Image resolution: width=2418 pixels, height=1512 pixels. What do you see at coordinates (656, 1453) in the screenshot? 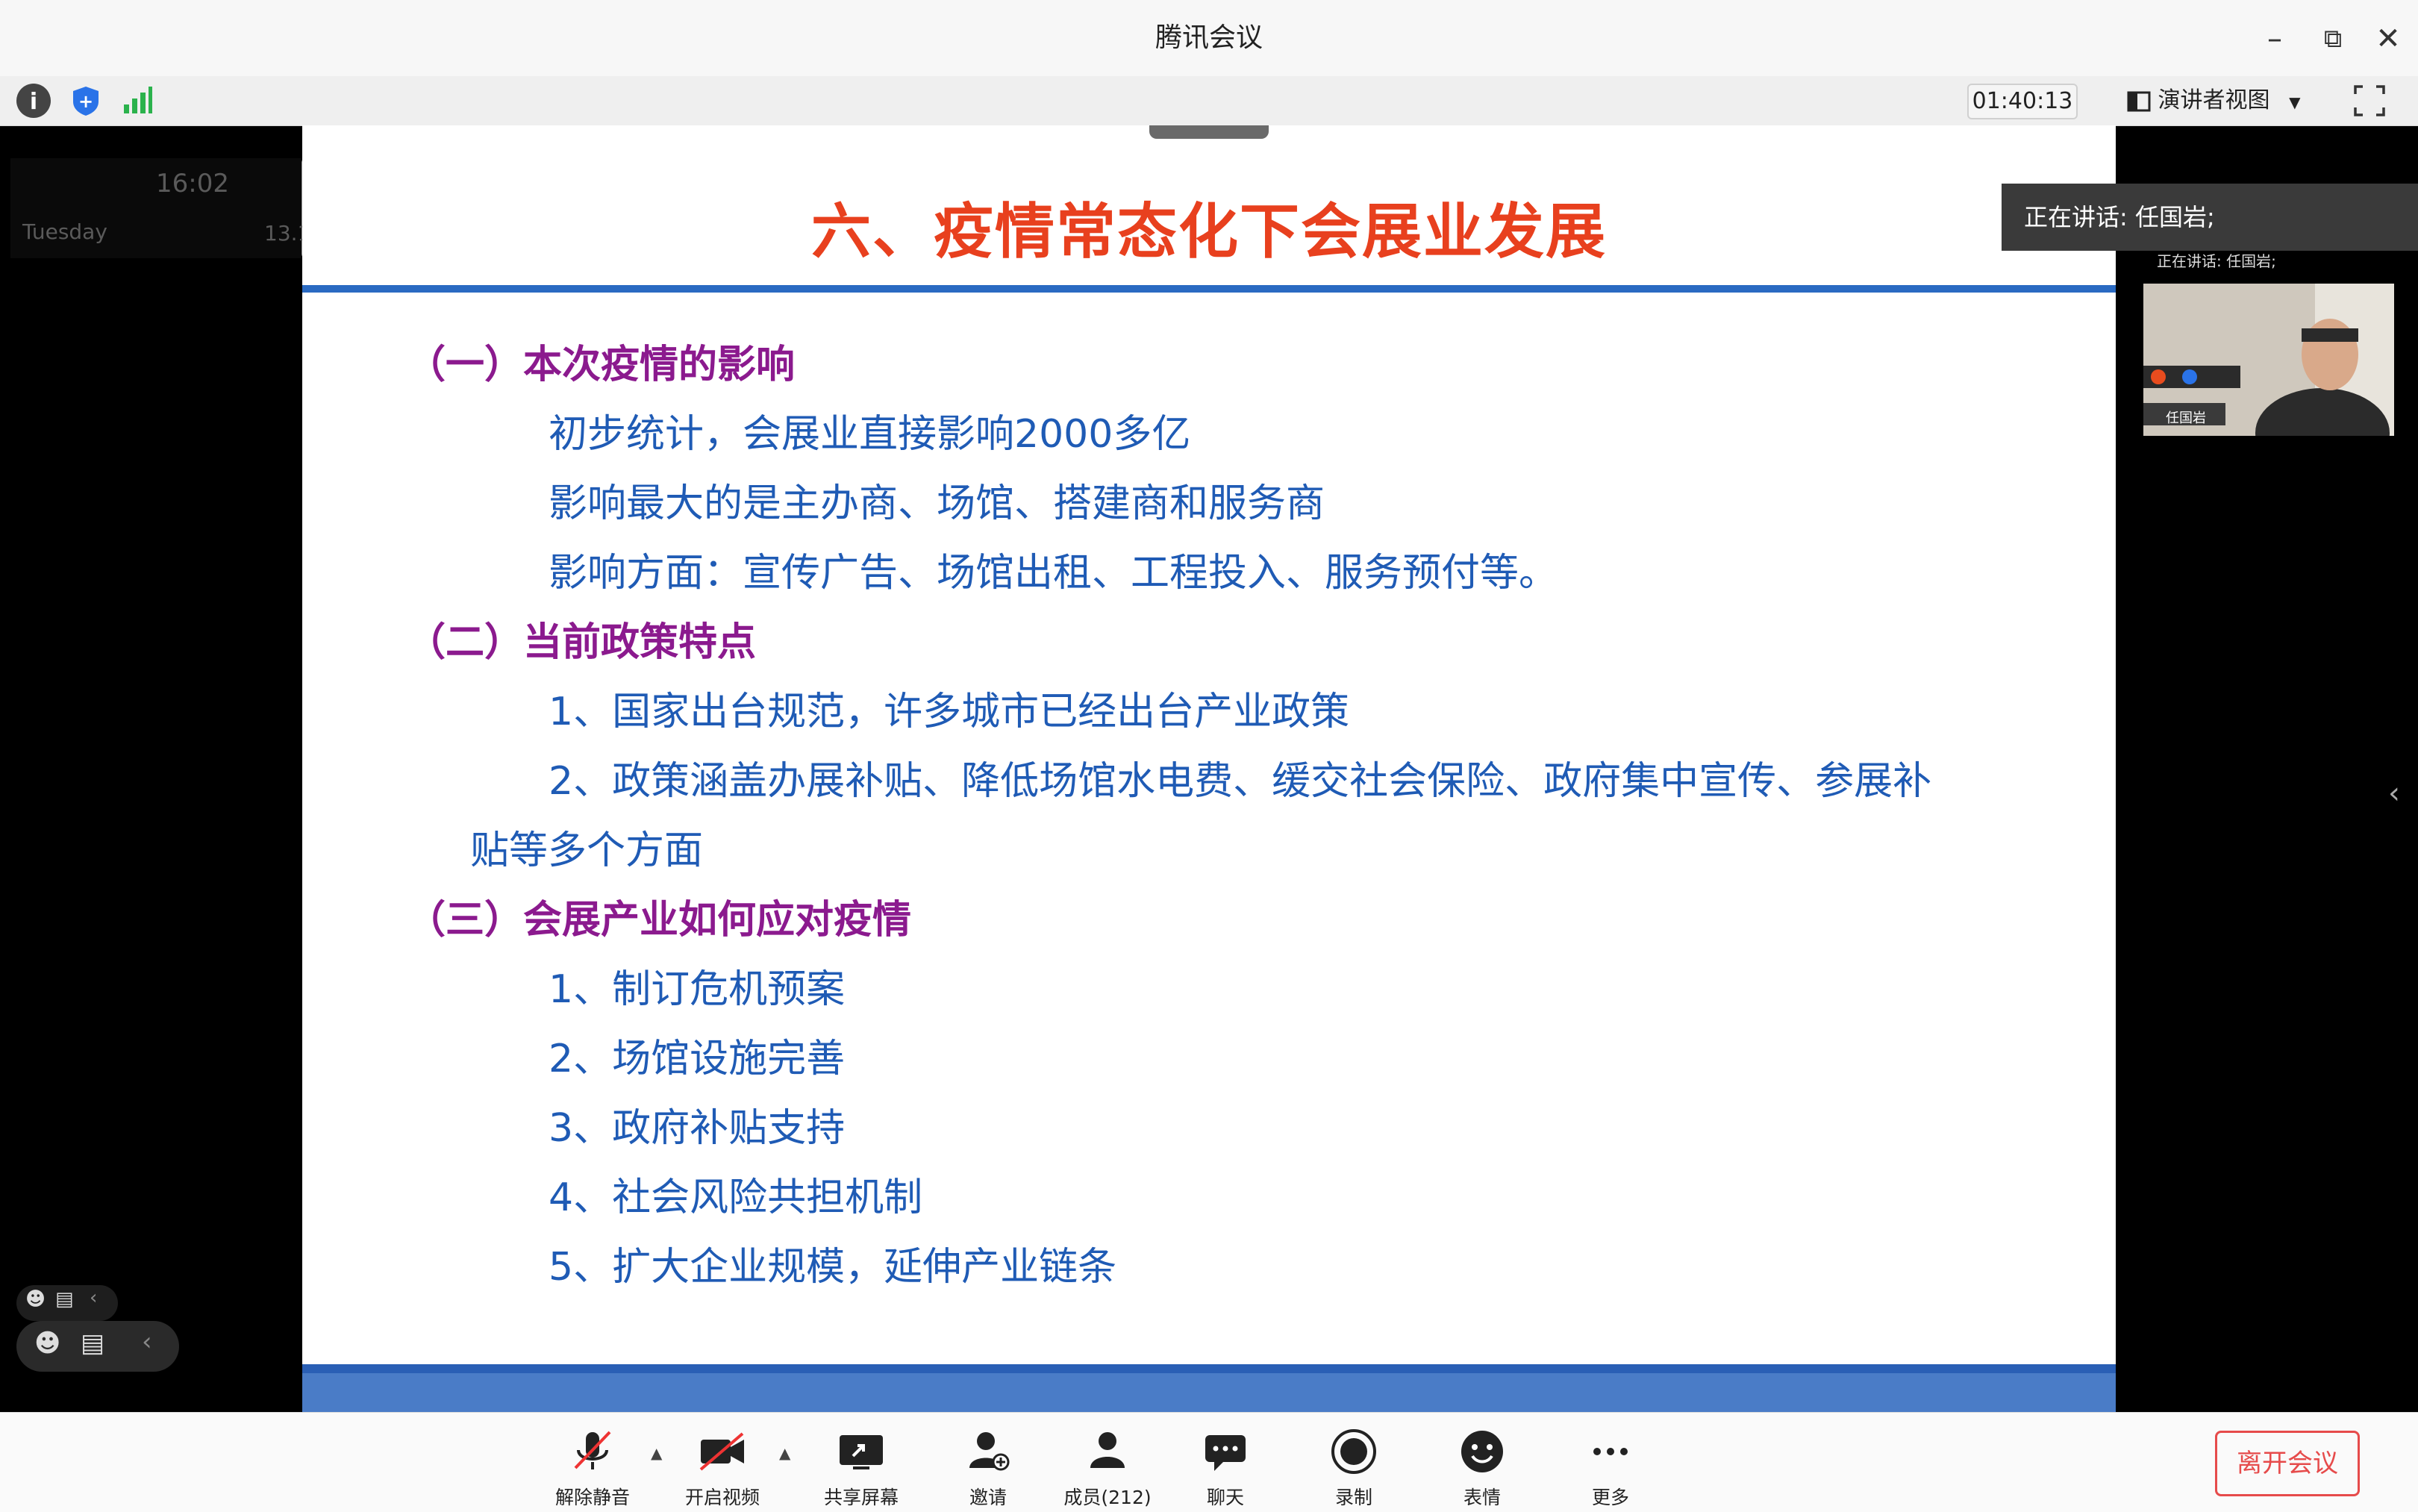
I see `audio-options-caret: ▲` at bounding box center [656, 1453].